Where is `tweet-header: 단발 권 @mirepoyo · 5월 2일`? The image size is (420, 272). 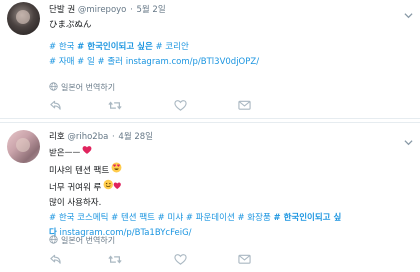
tweet-header: 단발 권 @mirepoyo · 5월 2일 is located at coordinates (107, 9).